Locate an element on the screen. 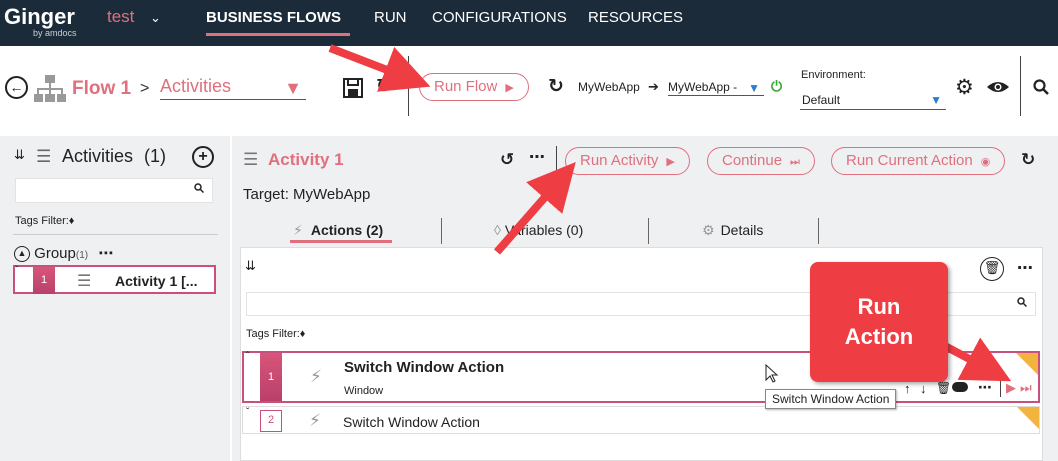 Image resolution: width=1058 pixels, height=461 pixels. annotation-arrow-run-activity is located at coordinates (534, 208).